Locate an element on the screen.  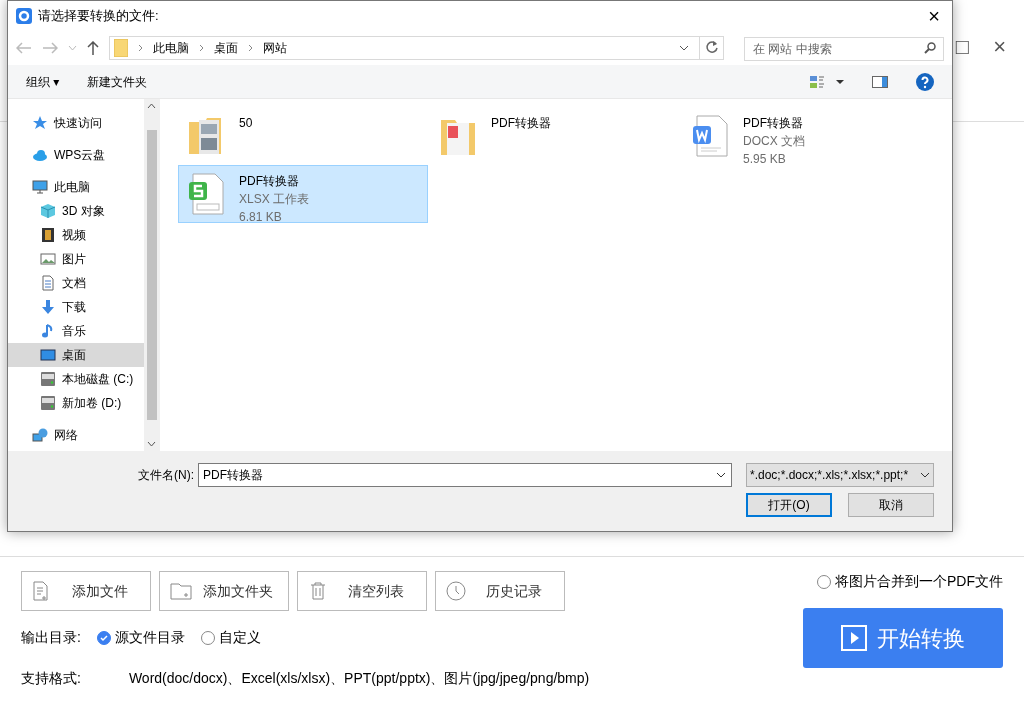
tool-button: 添加文件夹 is located at coordinates (224, 591).